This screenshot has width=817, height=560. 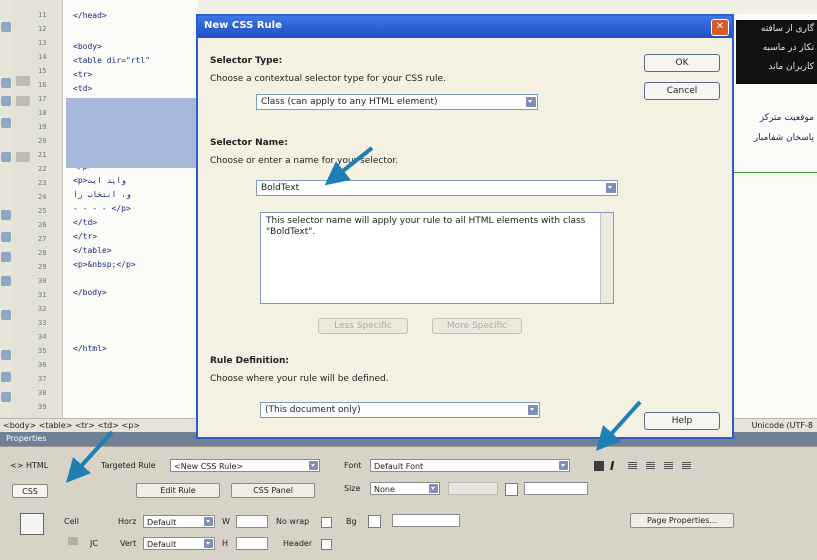 What do you see at coordinates (618, 425) in the screenshot?
I see `arrow-to-bold-button` at bounding box center [618, 425].